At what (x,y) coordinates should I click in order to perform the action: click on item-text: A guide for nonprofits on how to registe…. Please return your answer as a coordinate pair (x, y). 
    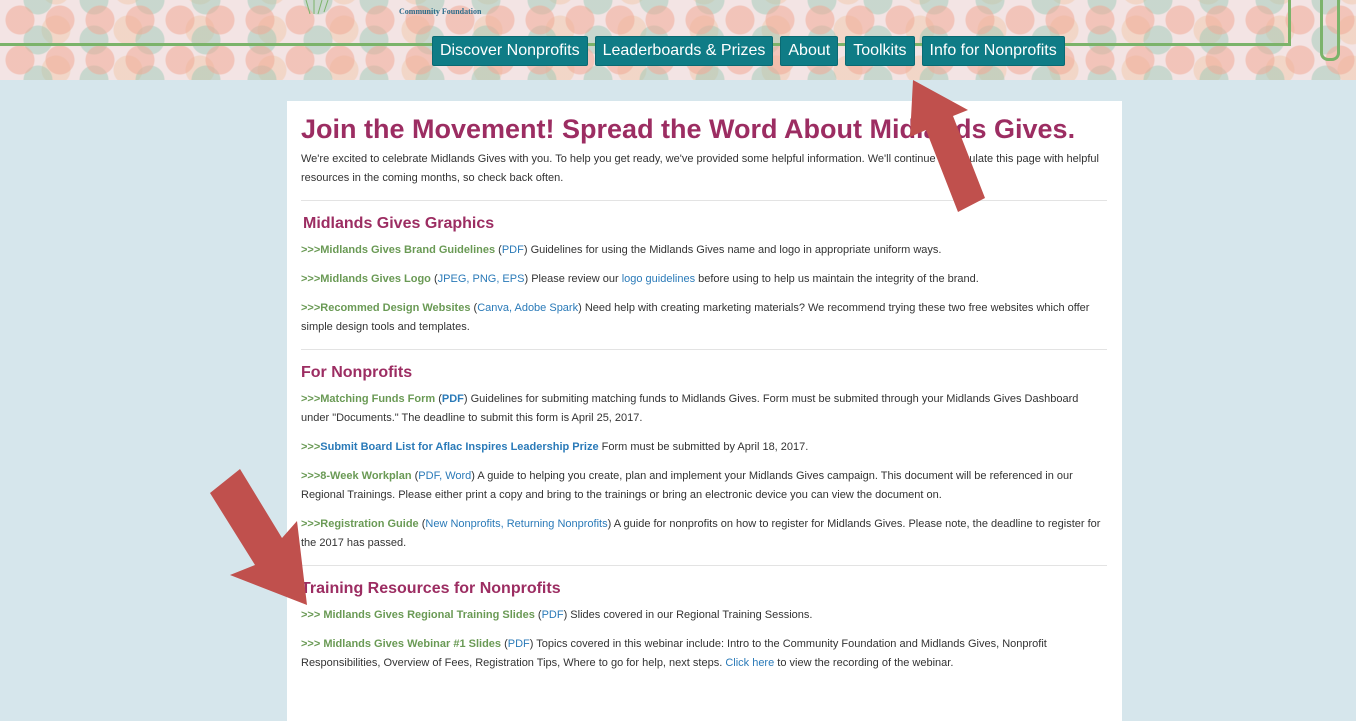
    Looking at the image, I should click on (701, 533).